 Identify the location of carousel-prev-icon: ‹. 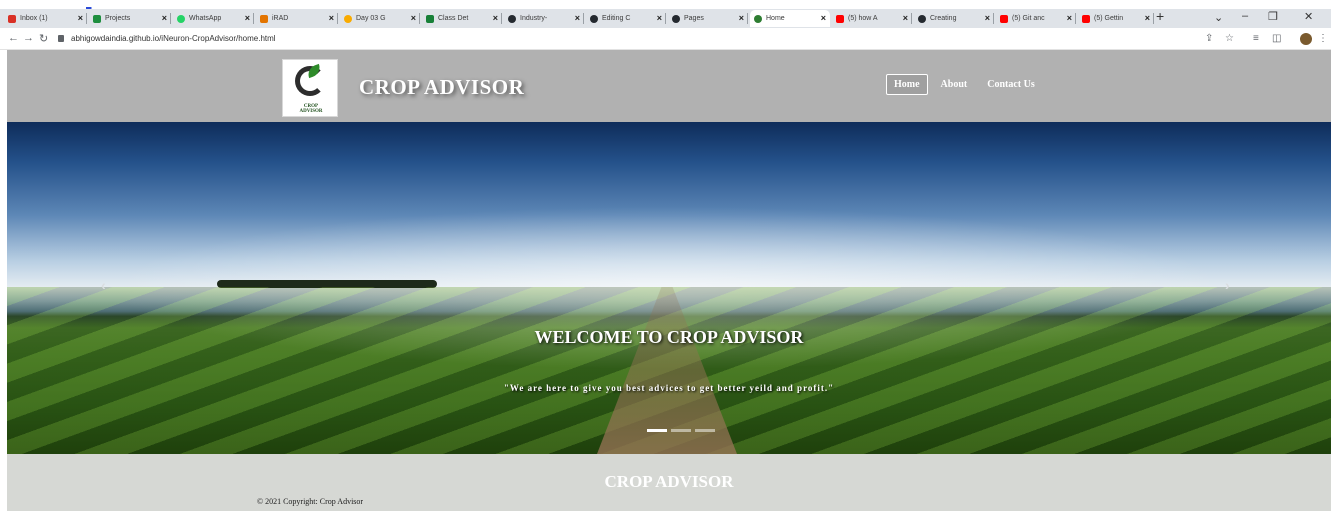
(103, 285).